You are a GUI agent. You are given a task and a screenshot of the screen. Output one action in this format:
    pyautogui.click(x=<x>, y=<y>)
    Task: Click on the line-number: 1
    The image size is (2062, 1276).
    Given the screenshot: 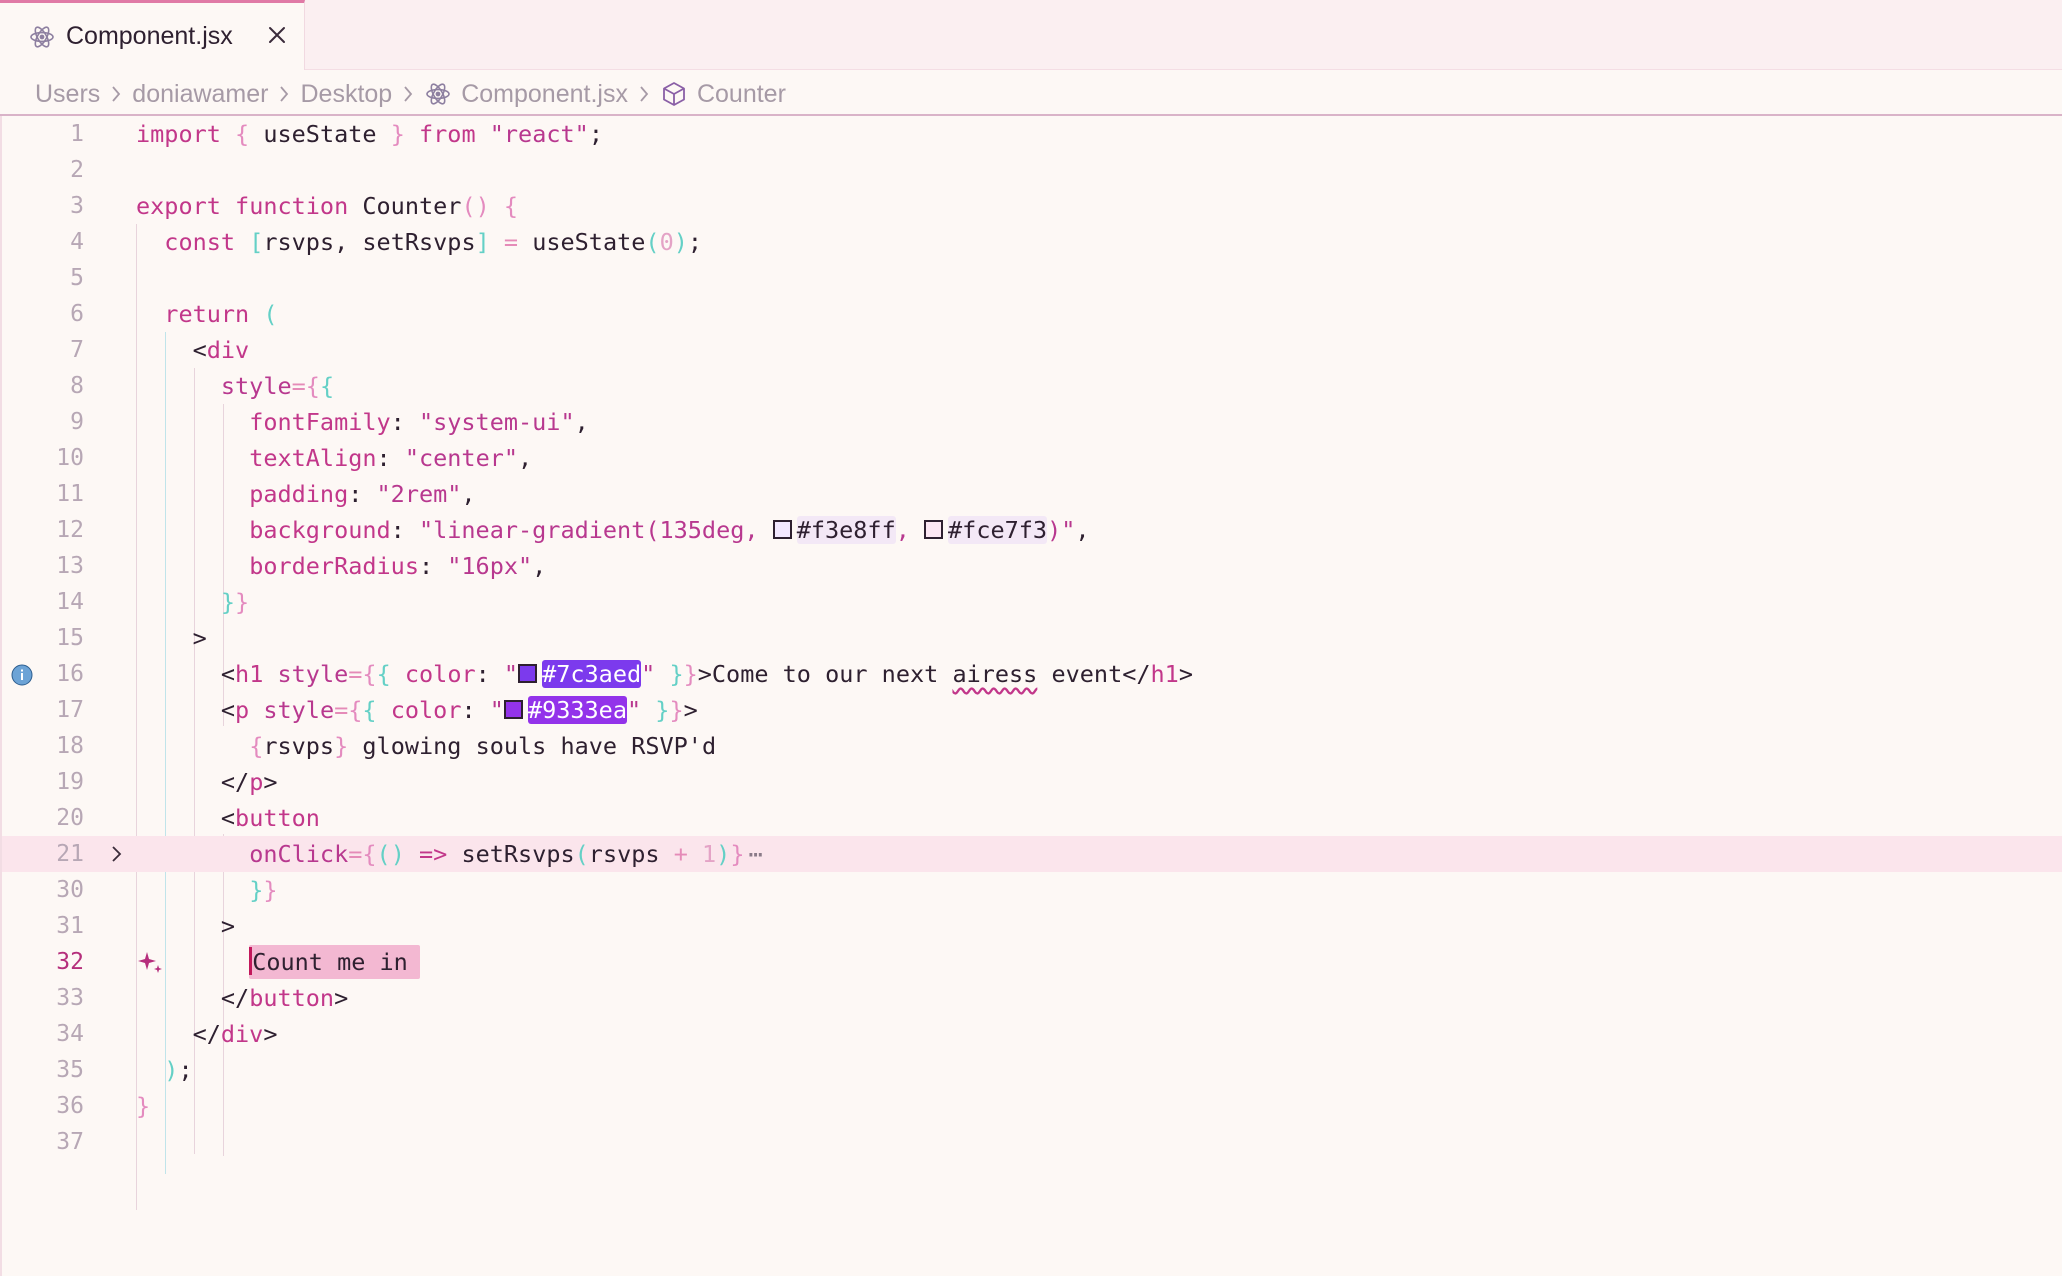 What is the action you would take?
    pyautogui.click(x=77, y=134)
    